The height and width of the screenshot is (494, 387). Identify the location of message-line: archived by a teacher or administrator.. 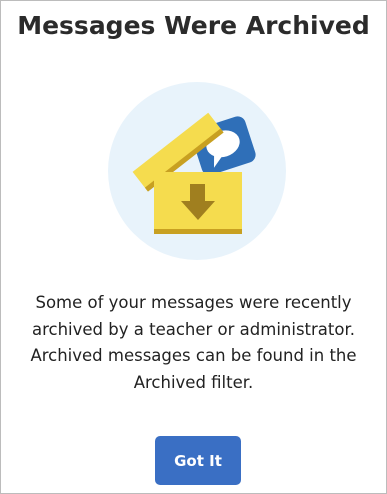
(193, 329).